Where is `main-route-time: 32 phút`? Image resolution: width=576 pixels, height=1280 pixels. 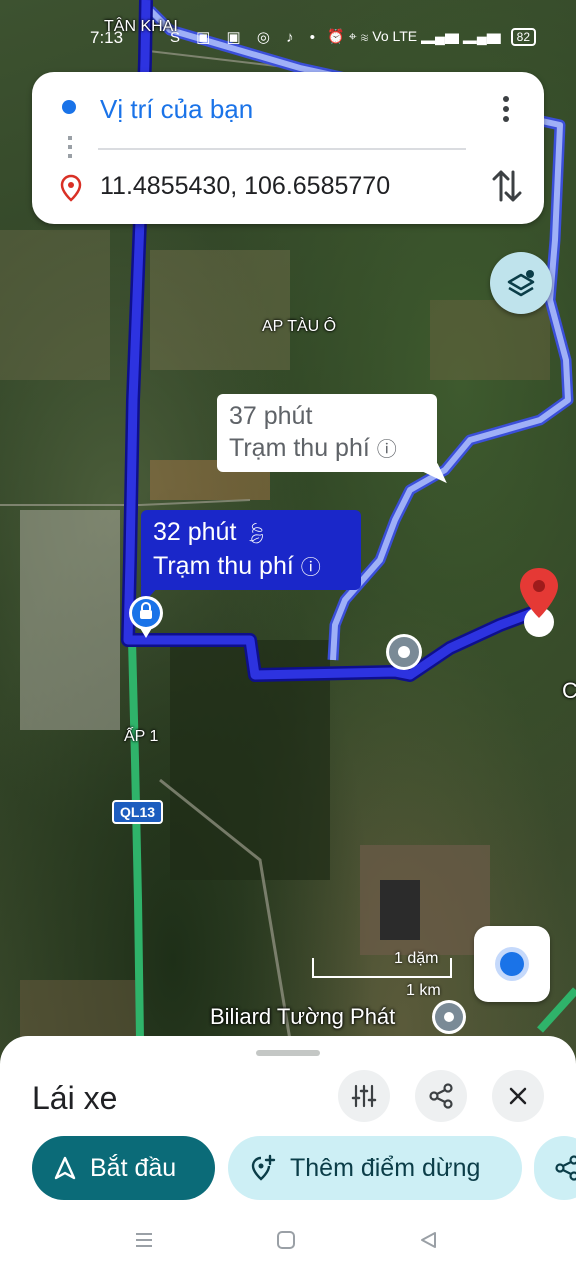 main-route-time: 32 phút is located at coordinates (195, 532).